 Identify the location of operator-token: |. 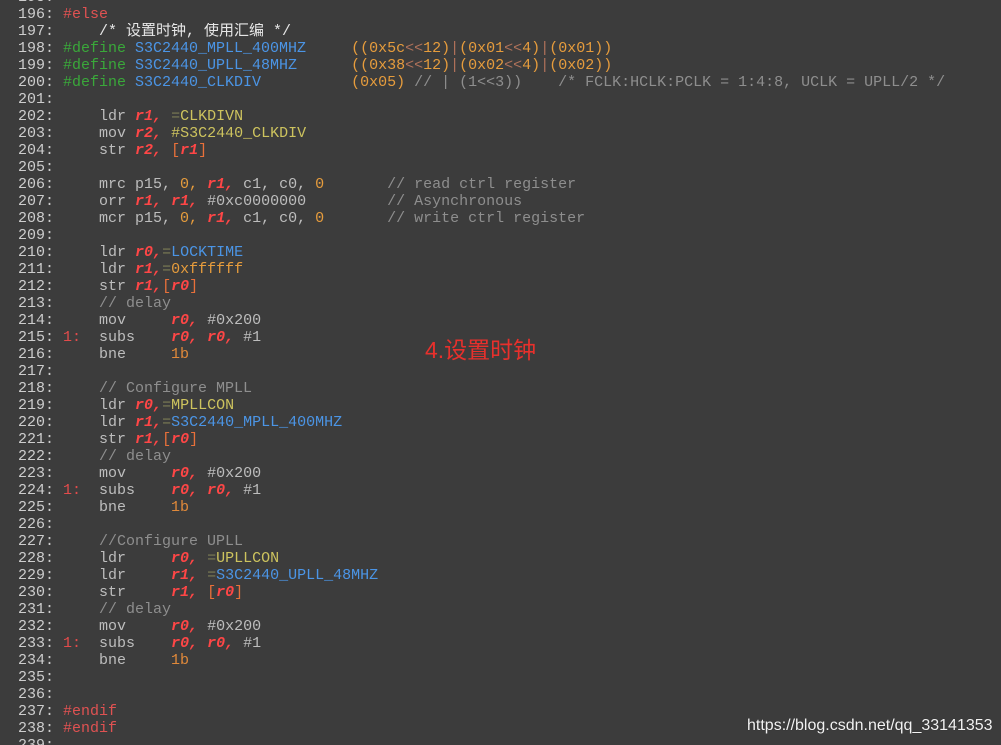
(545, 65).